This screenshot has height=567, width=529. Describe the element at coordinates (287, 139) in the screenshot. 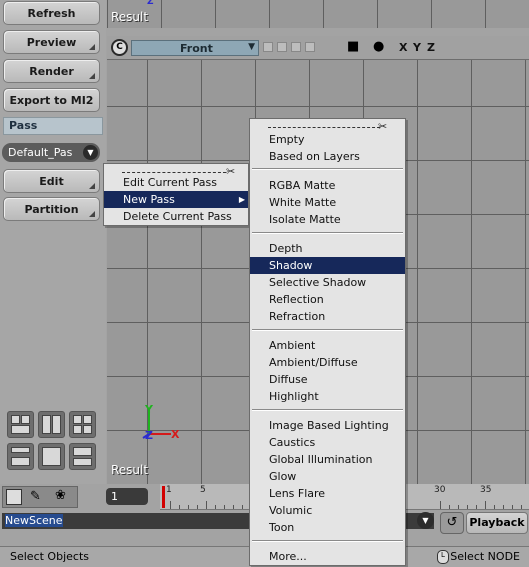

I see `menu-item-label: Empty` at that location.